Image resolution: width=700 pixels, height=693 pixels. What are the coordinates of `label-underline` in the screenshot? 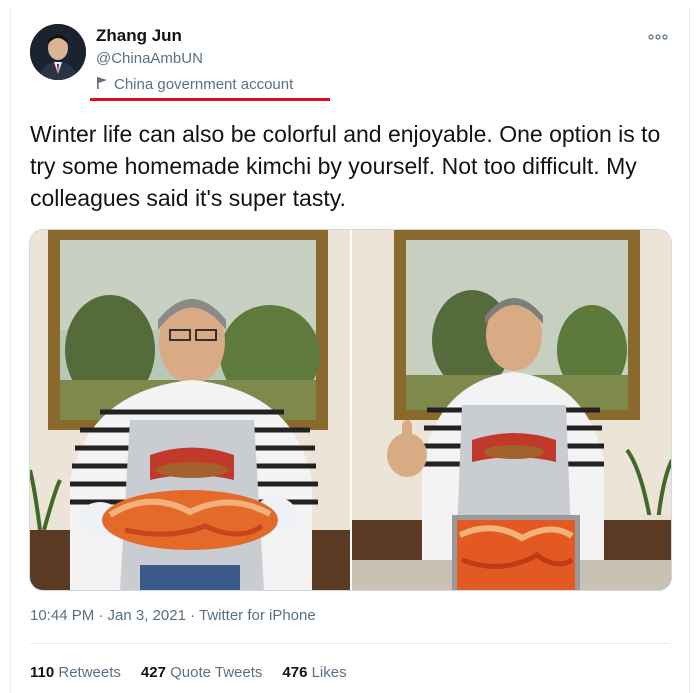 It's located at (210, 99).